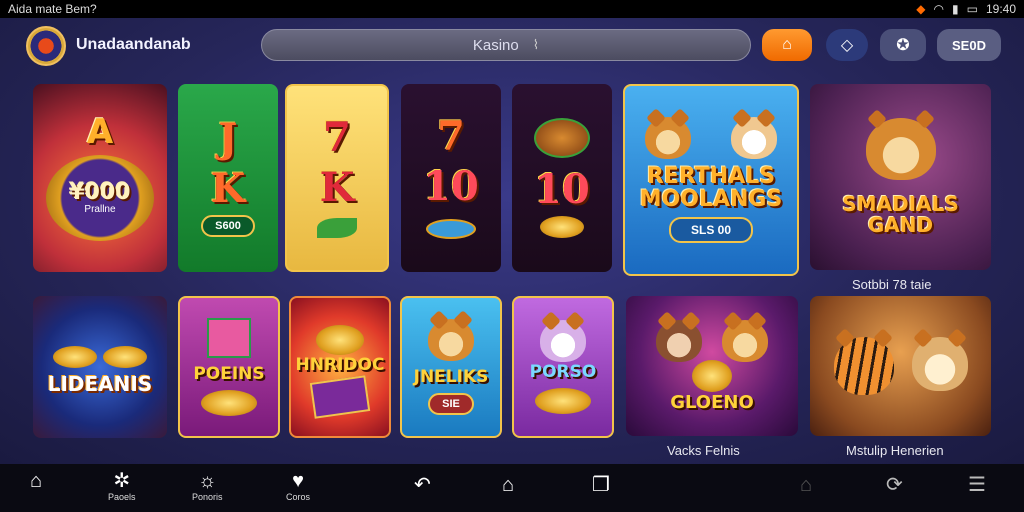 The image size is (1024, 512). I want to click on search-bar: Kasino ⌇, so click(506, 45).